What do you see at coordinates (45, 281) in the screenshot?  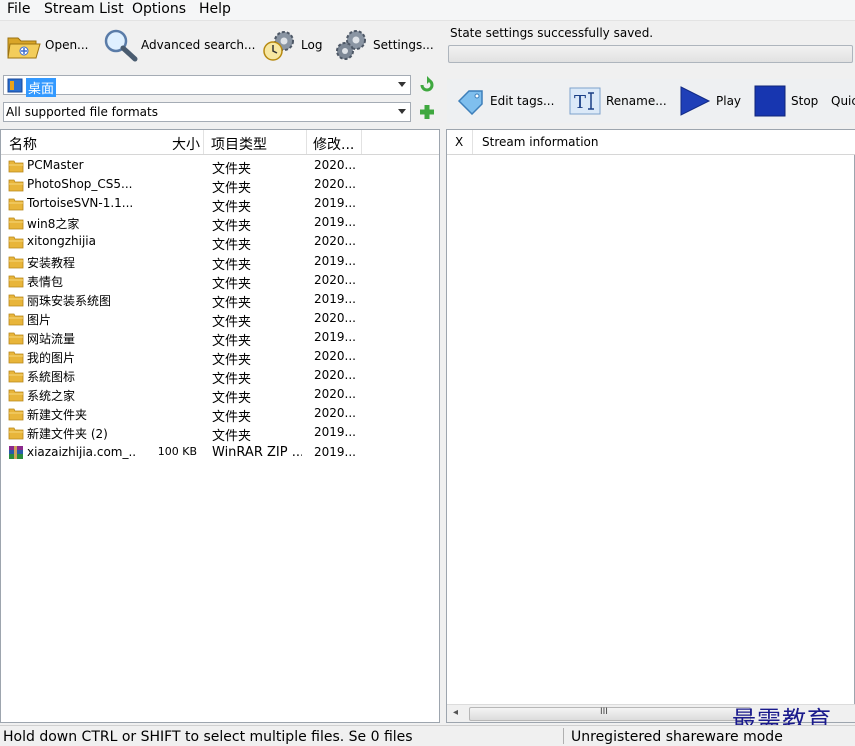 I see `file-name: 表情包` at bounding box center [45, 281].